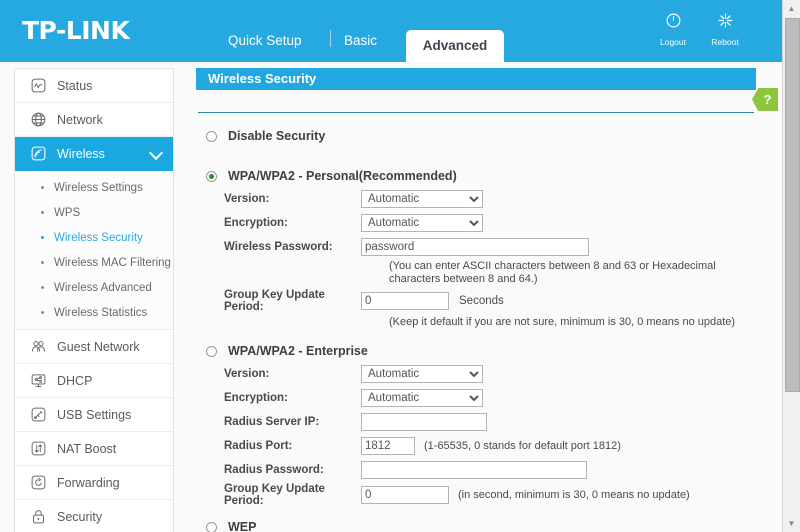  What do you see at coordinates (38, 448) in the screenshot?
I see `nat-boost-icon` at bounding box center [38, 448].